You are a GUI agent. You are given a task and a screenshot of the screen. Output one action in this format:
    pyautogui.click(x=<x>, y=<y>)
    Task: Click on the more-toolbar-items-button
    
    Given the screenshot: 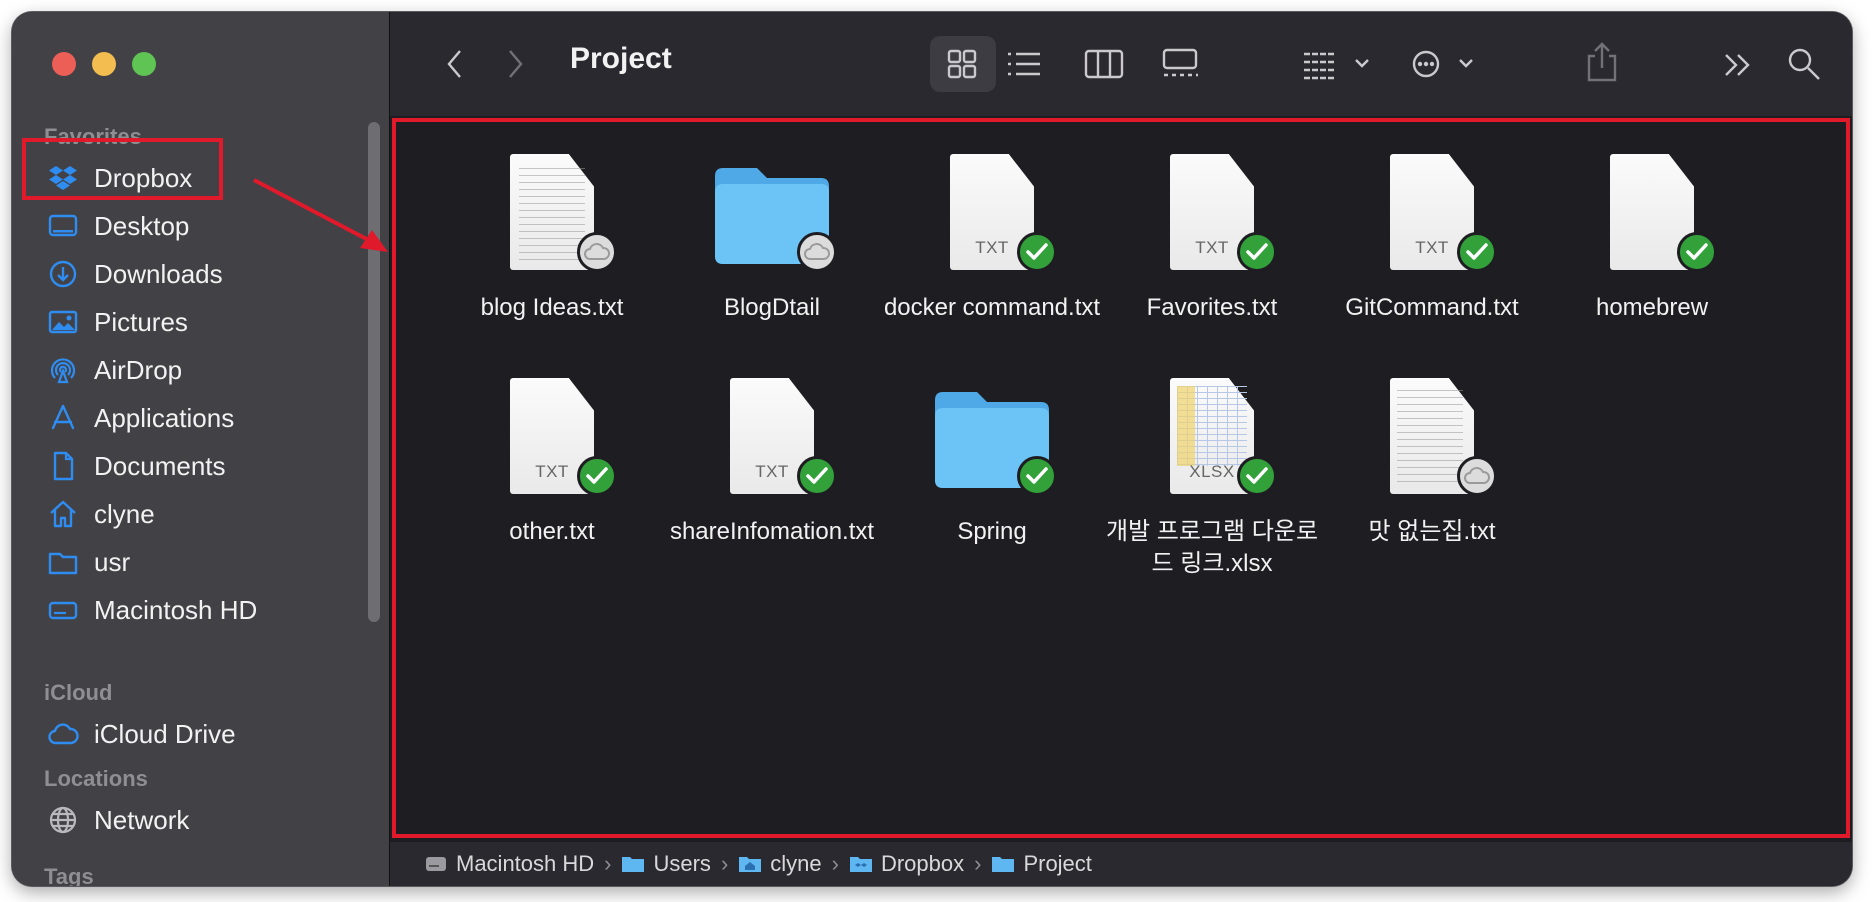 What is the action you would take?
    pyautogui.click(x=1738, y=65)
    